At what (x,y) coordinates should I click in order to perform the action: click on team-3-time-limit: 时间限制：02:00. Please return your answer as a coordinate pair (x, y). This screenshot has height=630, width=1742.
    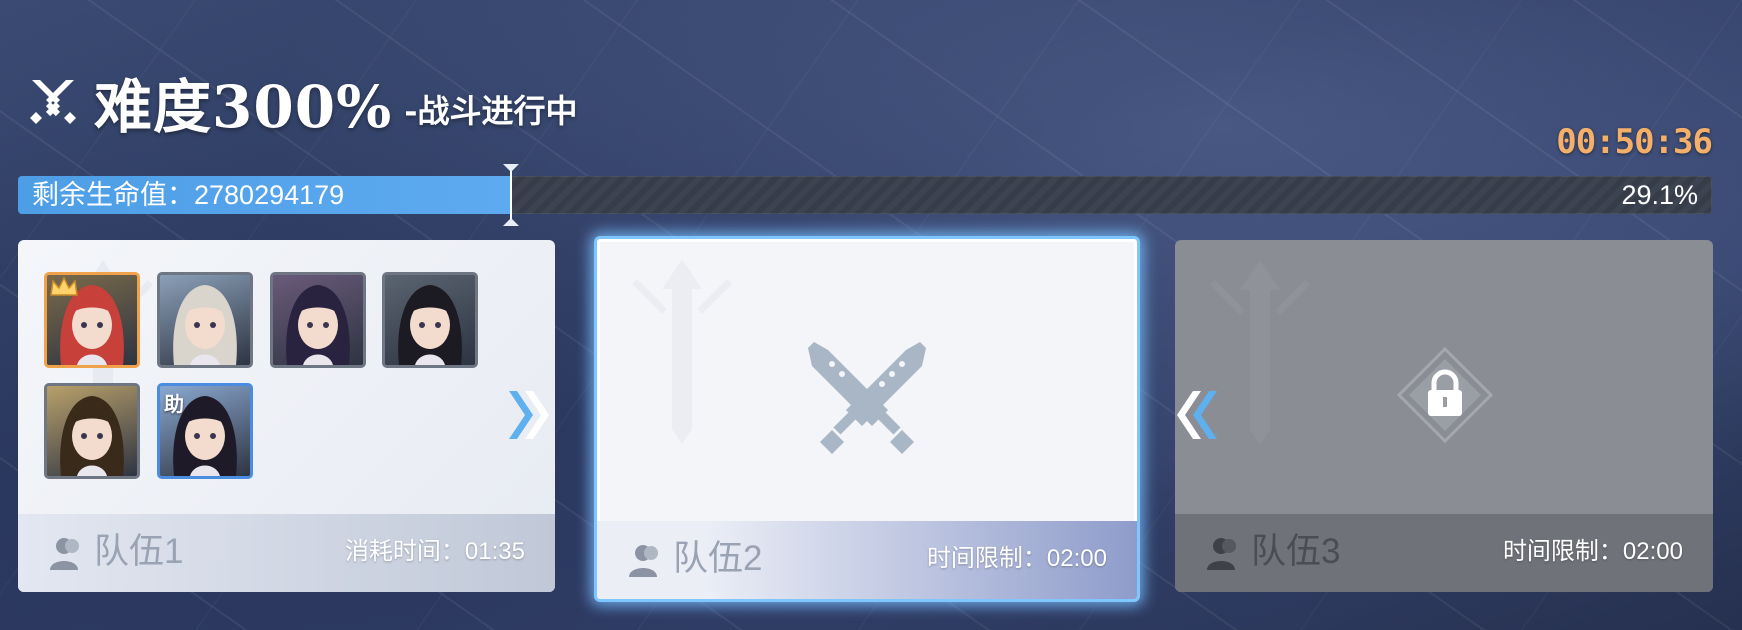
    Looking at the image, I should click on (1592, 551).